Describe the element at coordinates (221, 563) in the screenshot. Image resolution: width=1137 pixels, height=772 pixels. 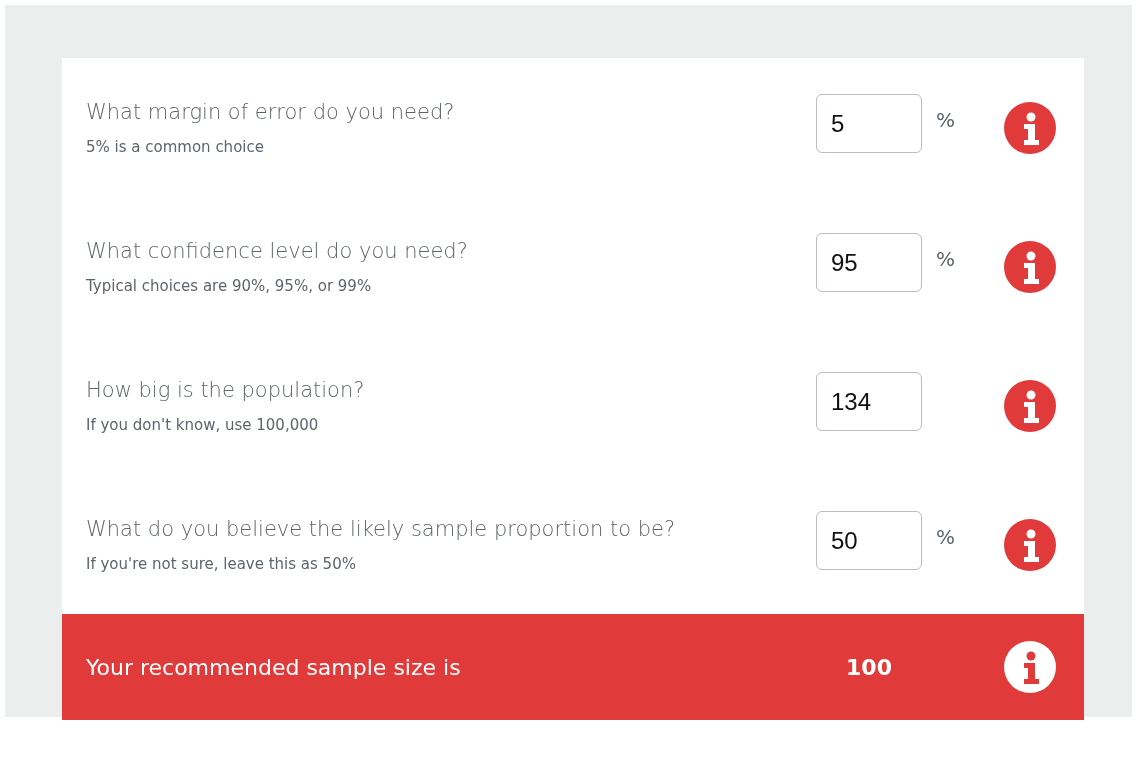
I see `hint-text: If you're not sure, leave this as 50%` at that location.